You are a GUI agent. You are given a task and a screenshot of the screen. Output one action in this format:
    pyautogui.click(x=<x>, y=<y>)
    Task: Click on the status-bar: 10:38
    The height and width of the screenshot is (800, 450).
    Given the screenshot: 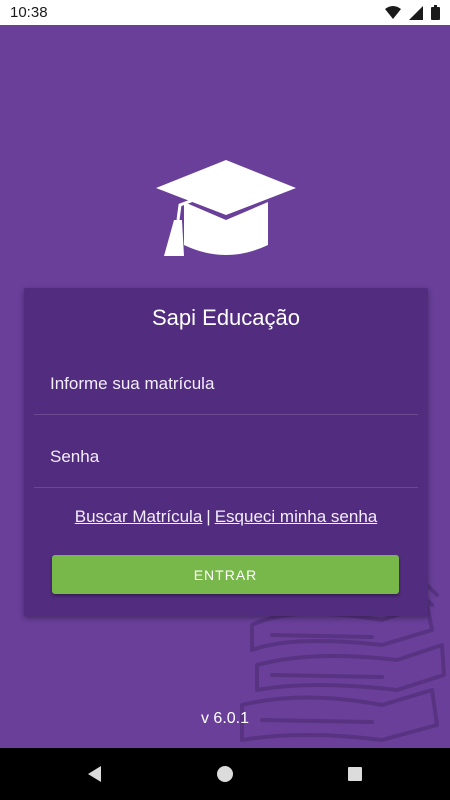 What is the action you would take?
    pyautogui.click(x=225, y=12)
    